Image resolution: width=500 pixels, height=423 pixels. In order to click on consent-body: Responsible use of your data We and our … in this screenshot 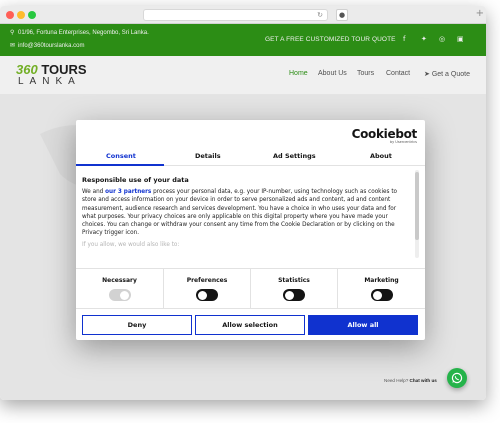, I will do `click(245, 217)`.